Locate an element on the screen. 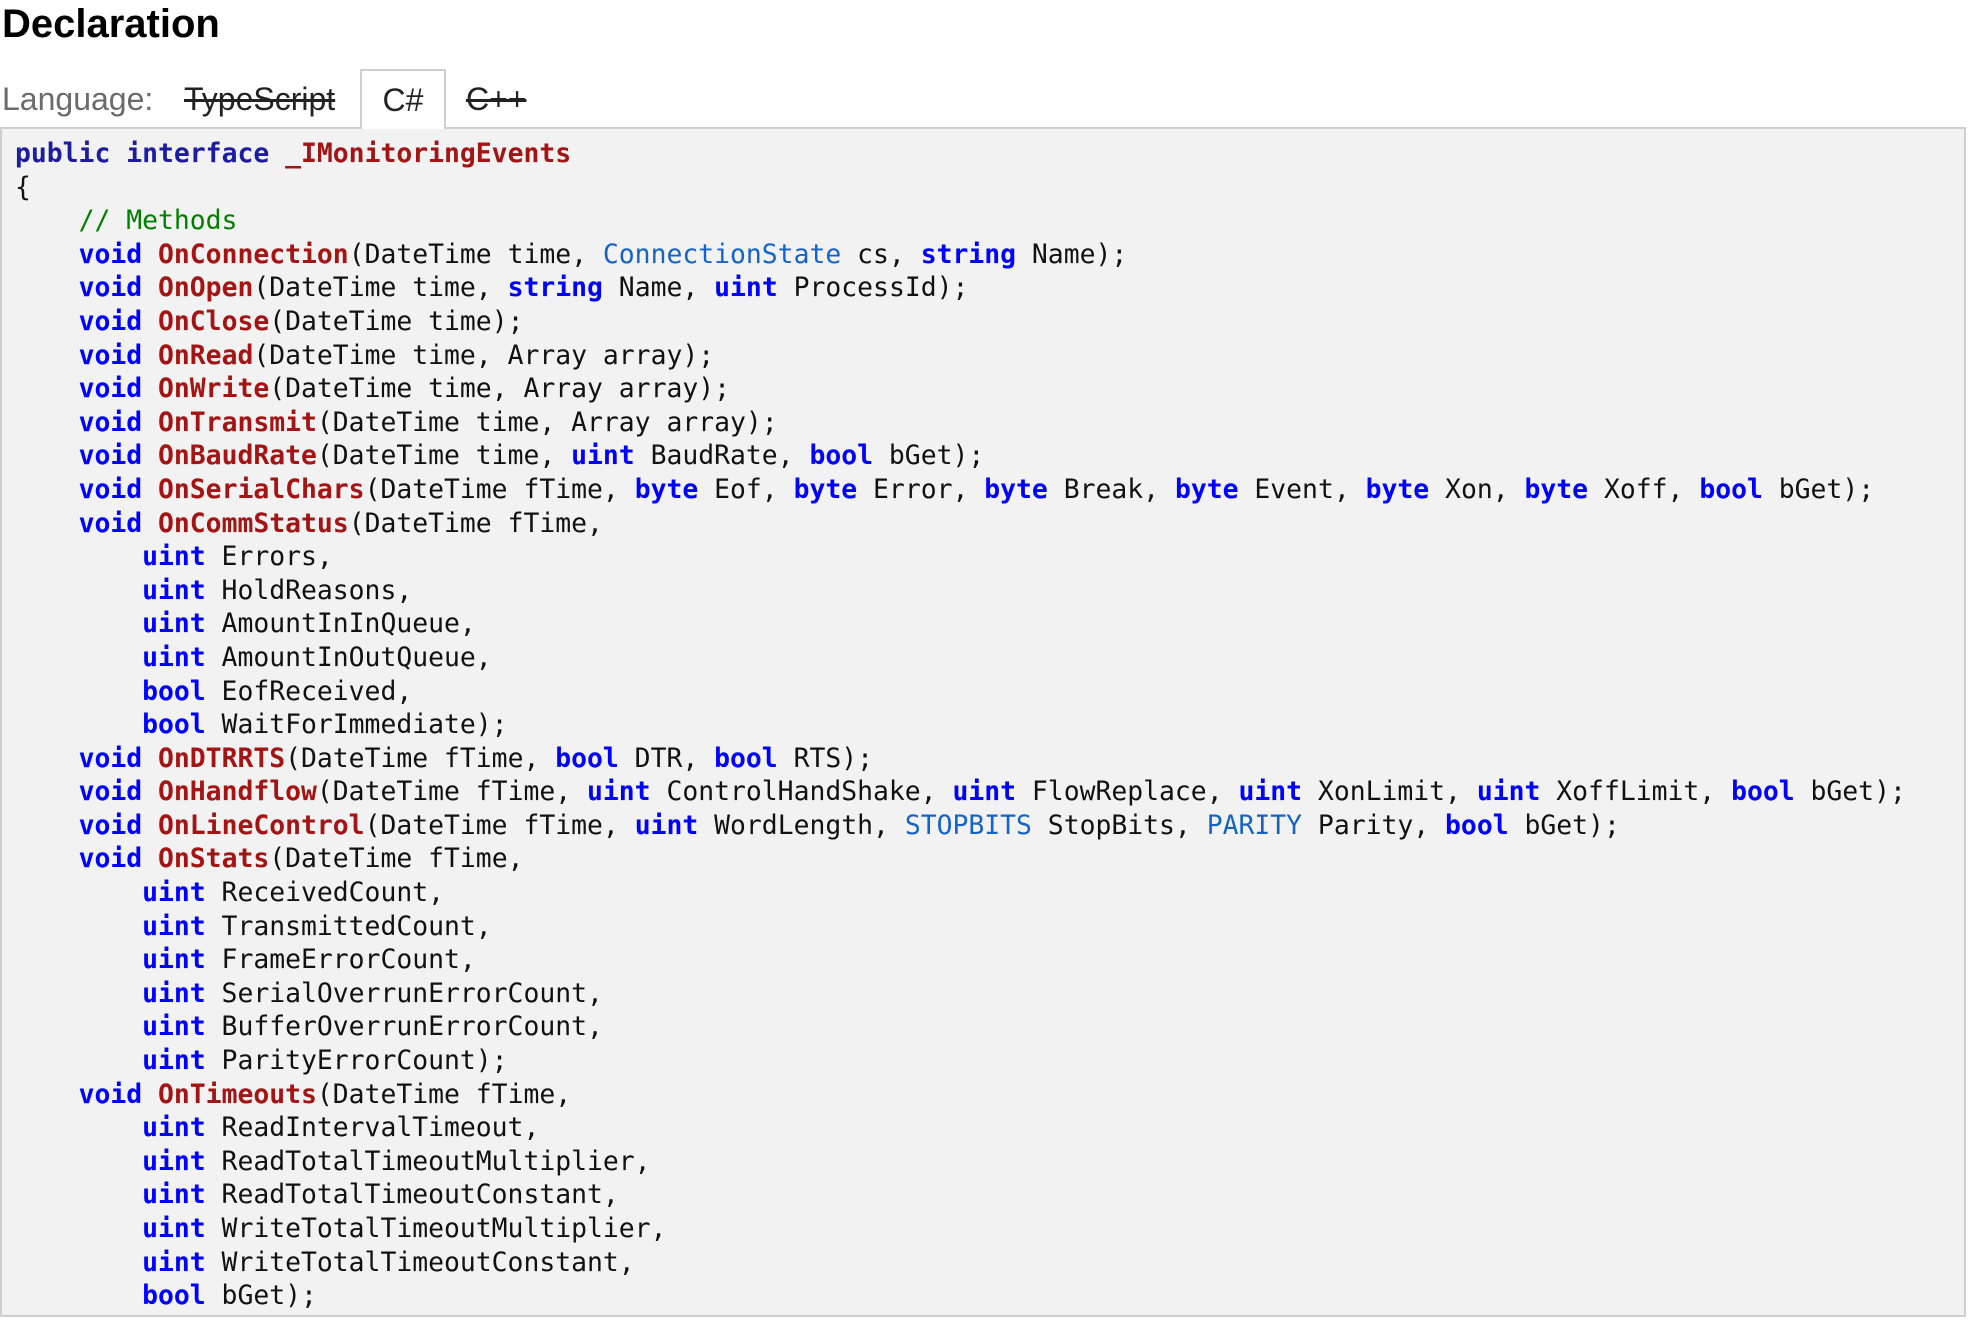  code-line: uint AmountInInQueue, is located at coordinates (989, 624).